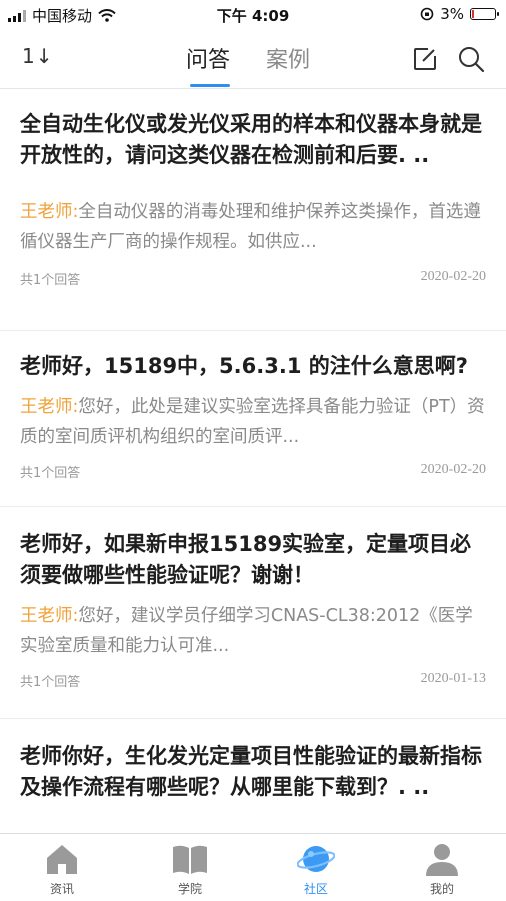  Describe the element at coordinates (37, 56) in the screenshot. I see `sort-button: 1↓` at that location.